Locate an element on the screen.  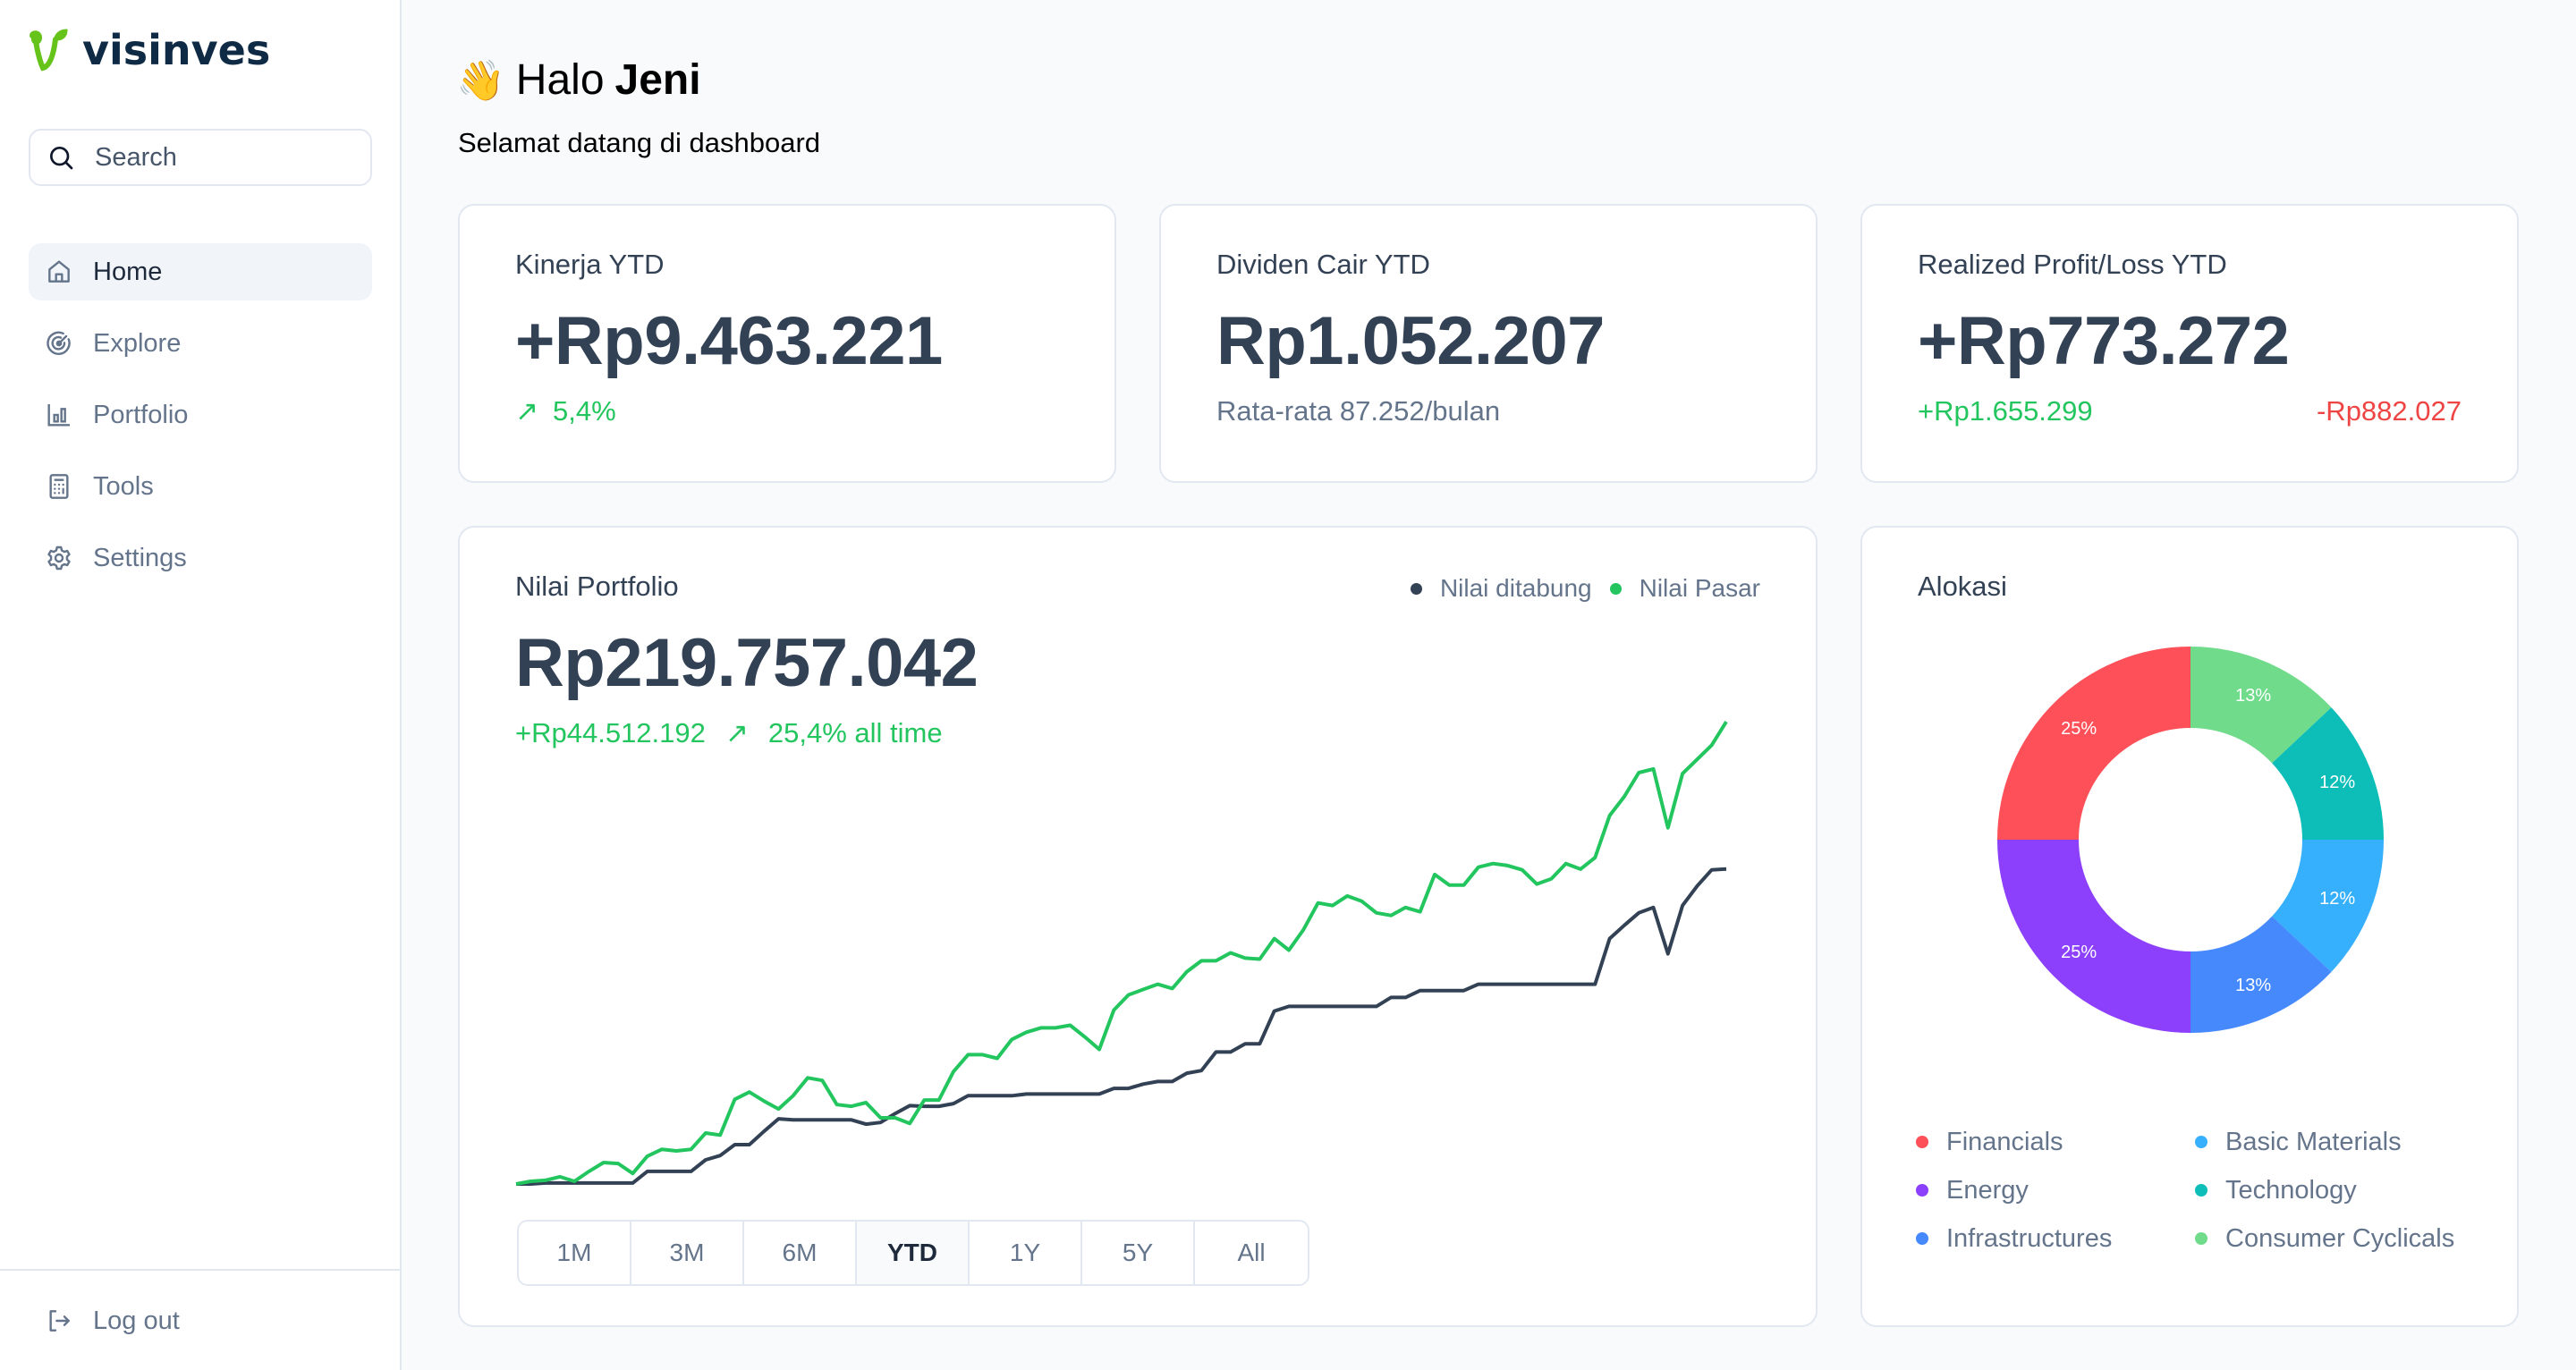
range-button-1m: 1M is located at coordinates (575, 1253).